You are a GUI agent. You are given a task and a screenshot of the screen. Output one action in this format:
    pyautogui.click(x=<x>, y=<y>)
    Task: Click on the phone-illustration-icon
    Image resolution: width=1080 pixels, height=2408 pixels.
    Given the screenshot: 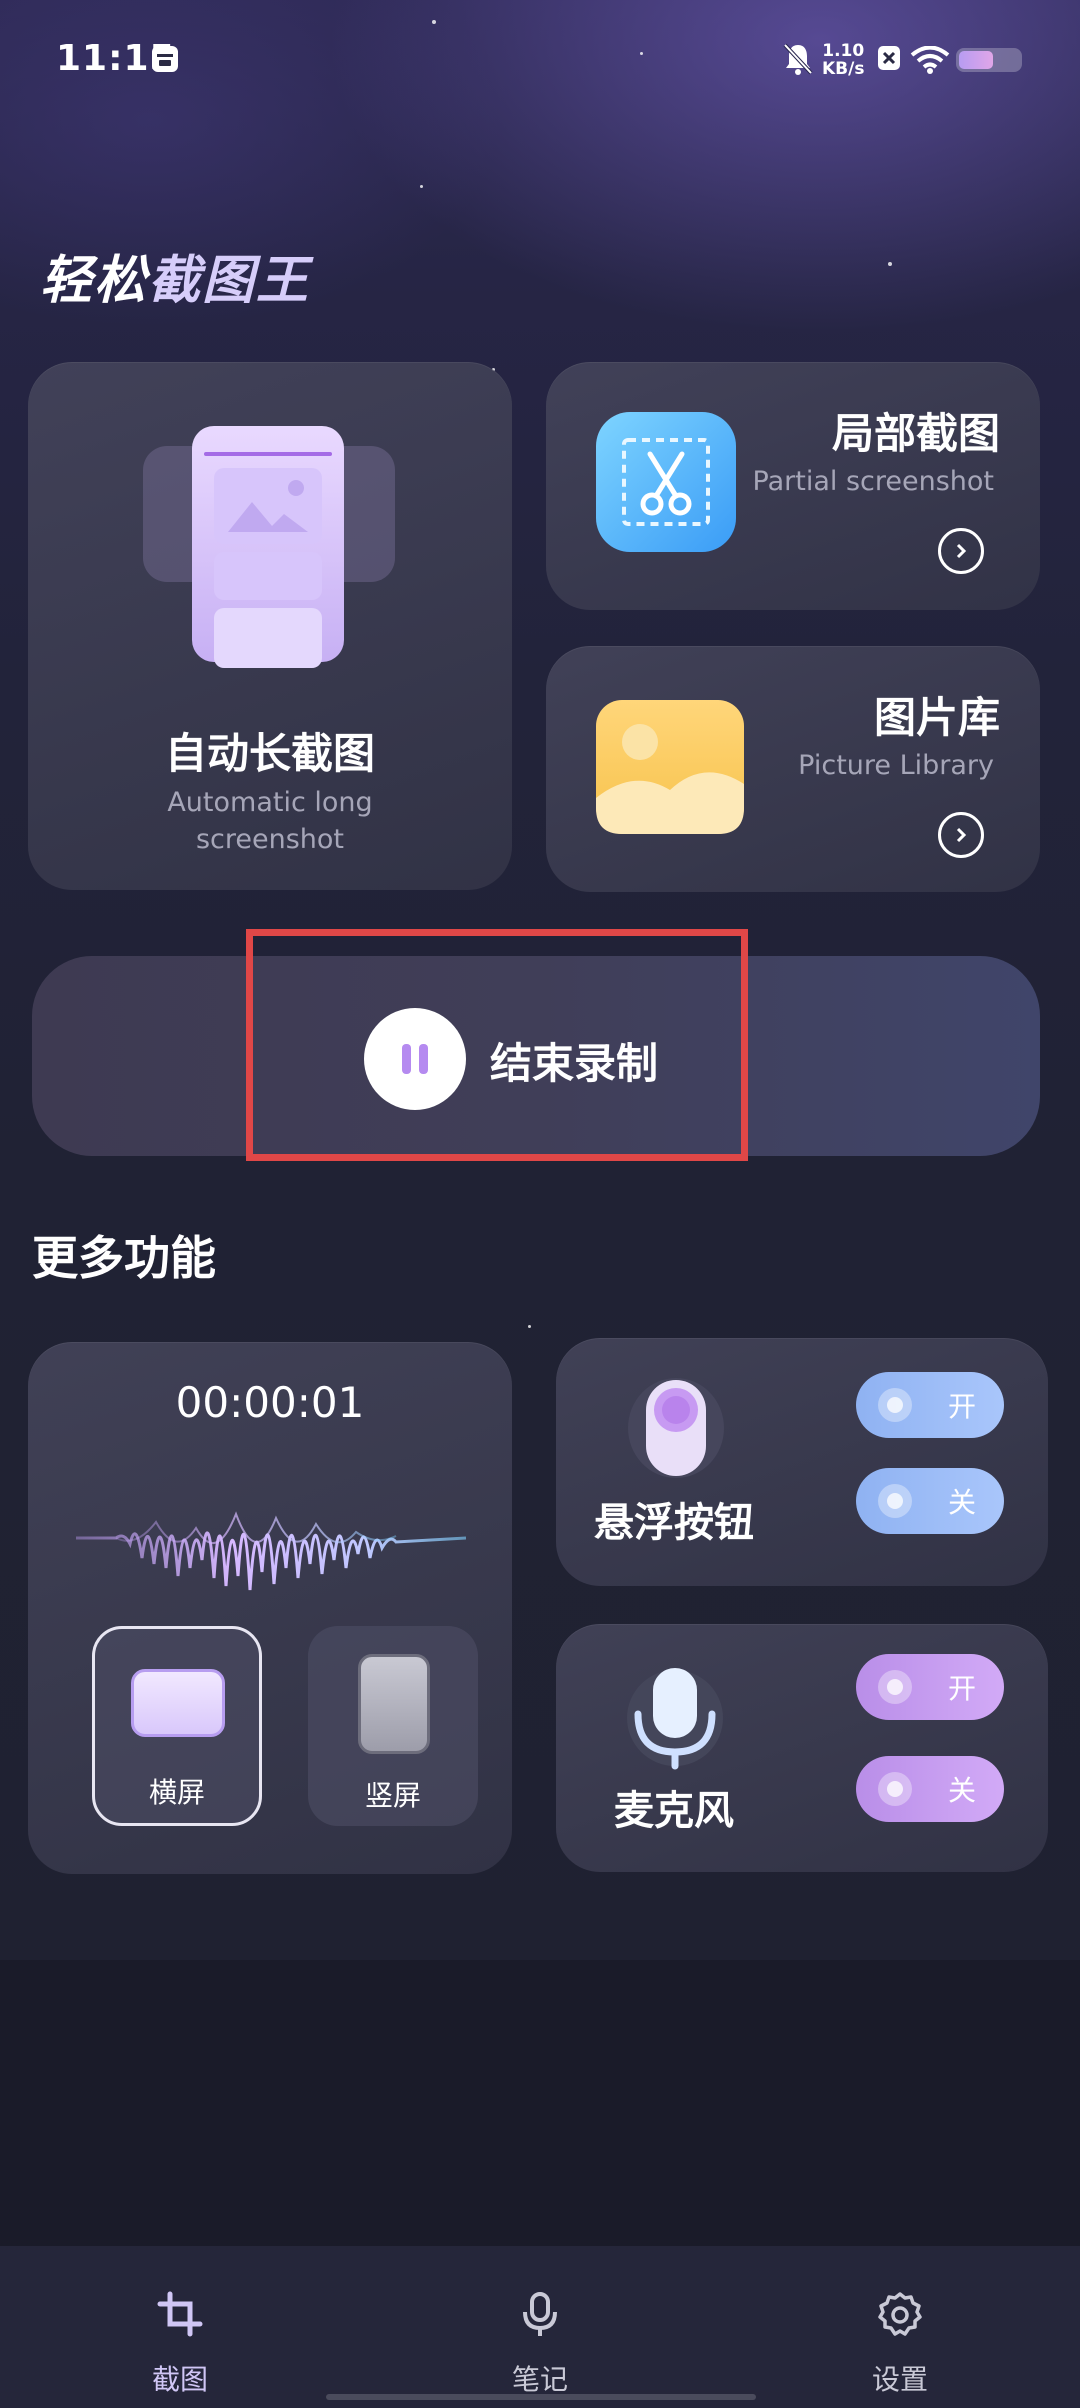 What is the action you would take?
    pyautogui.click(x=268, y=547)
    